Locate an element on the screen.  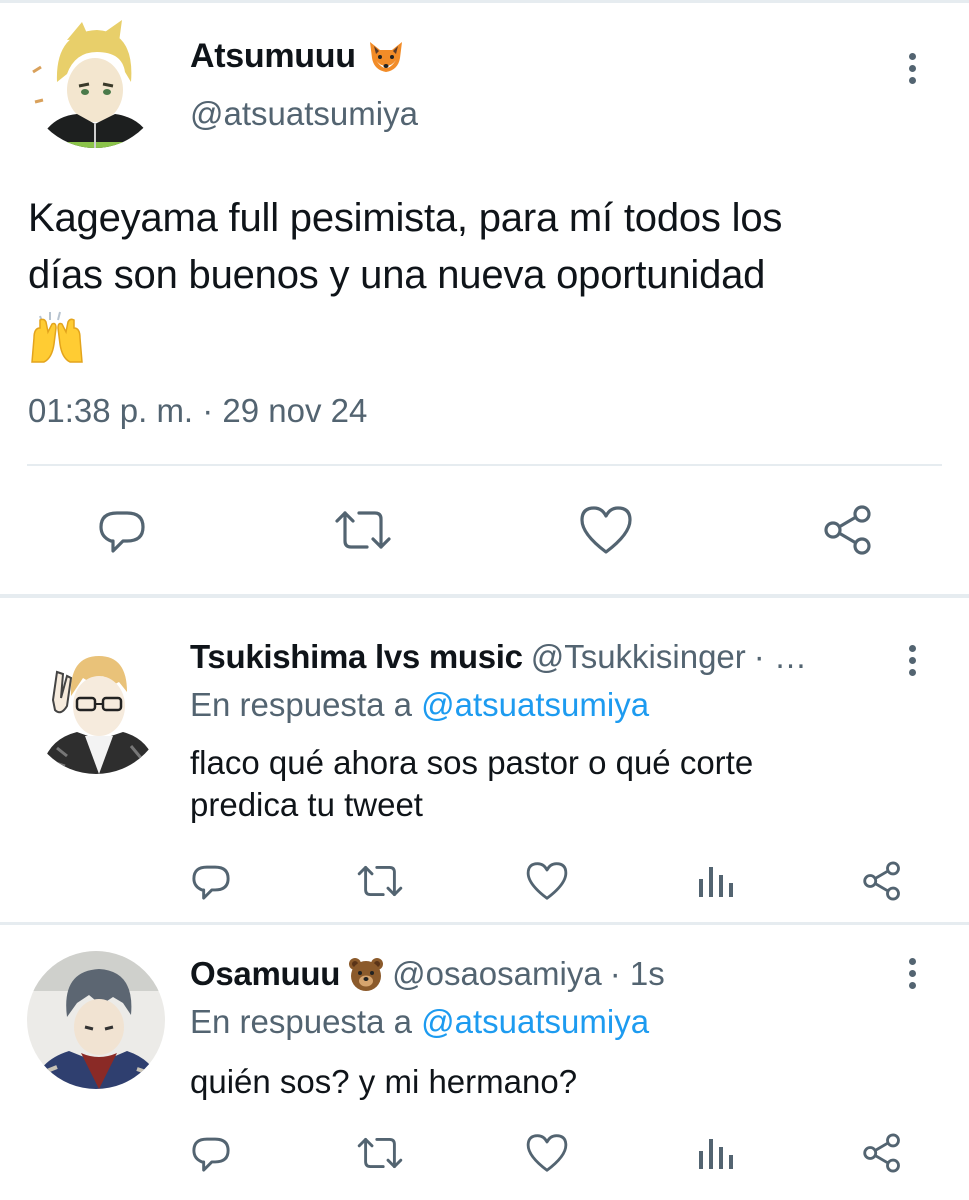
reply-text-line: flaco qué ahora sos pastor o qué corte is located at coordinates (472, 762).